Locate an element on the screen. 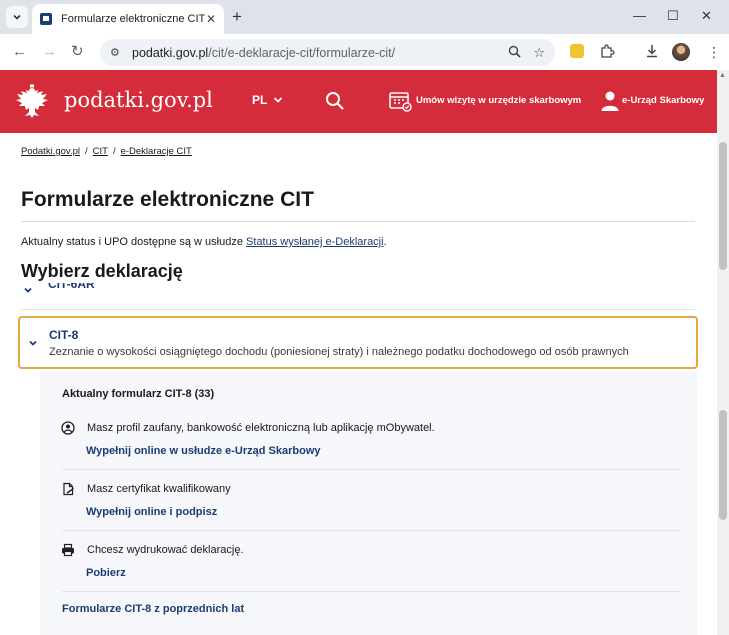 This screenshot has height=635, width=729. previous-years-forms-link: Formularze CIT-8 z poprzednich lat is located at coordinates (153, 609).